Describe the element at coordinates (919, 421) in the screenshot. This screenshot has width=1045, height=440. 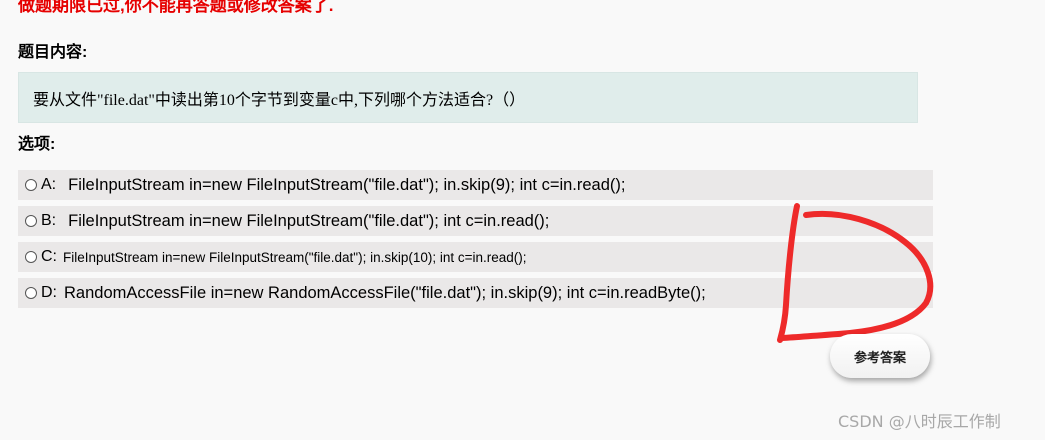
I see `watermark: CSDN @八时辰工作制` at that location.